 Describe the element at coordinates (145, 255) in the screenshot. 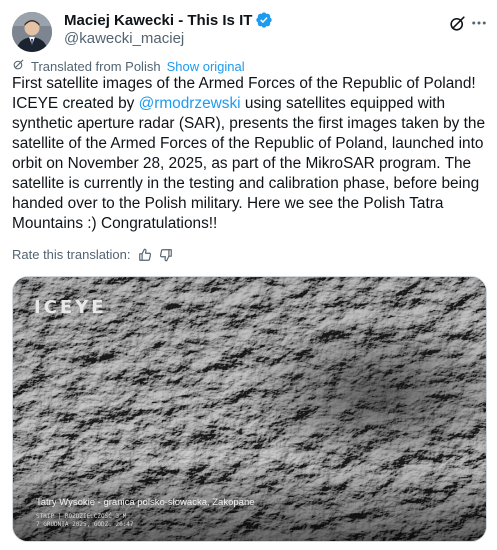

I see `thumbs-up-icon` at that location.